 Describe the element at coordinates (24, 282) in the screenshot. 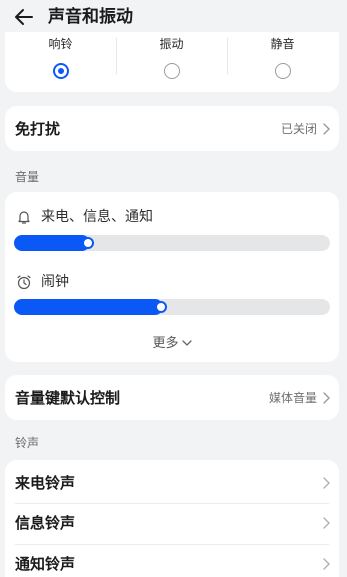

I see `alarm-clock-icon` at that location.